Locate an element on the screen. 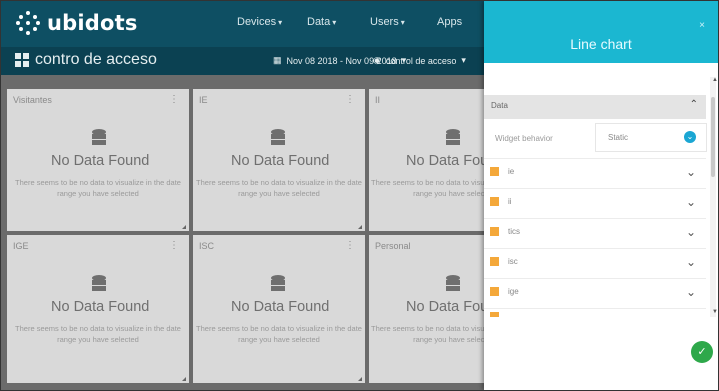  nav-data: Data ▾ is located at coordinates (321, 22).